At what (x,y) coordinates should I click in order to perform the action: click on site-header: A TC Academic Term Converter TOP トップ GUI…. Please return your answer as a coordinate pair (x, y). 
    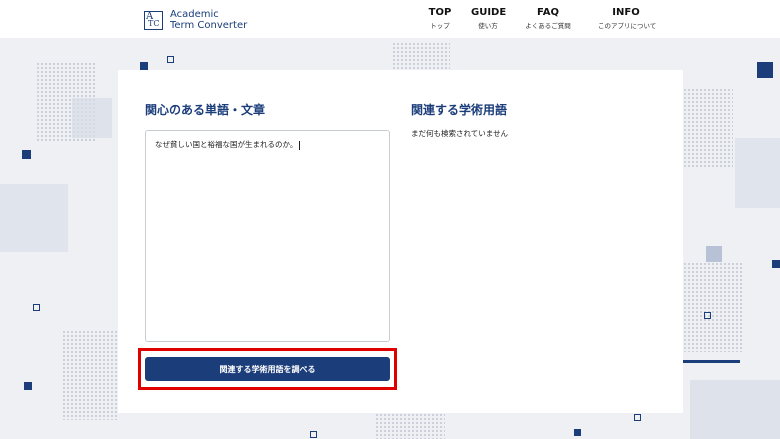
    Looking at the image, I should click on (390, 19).